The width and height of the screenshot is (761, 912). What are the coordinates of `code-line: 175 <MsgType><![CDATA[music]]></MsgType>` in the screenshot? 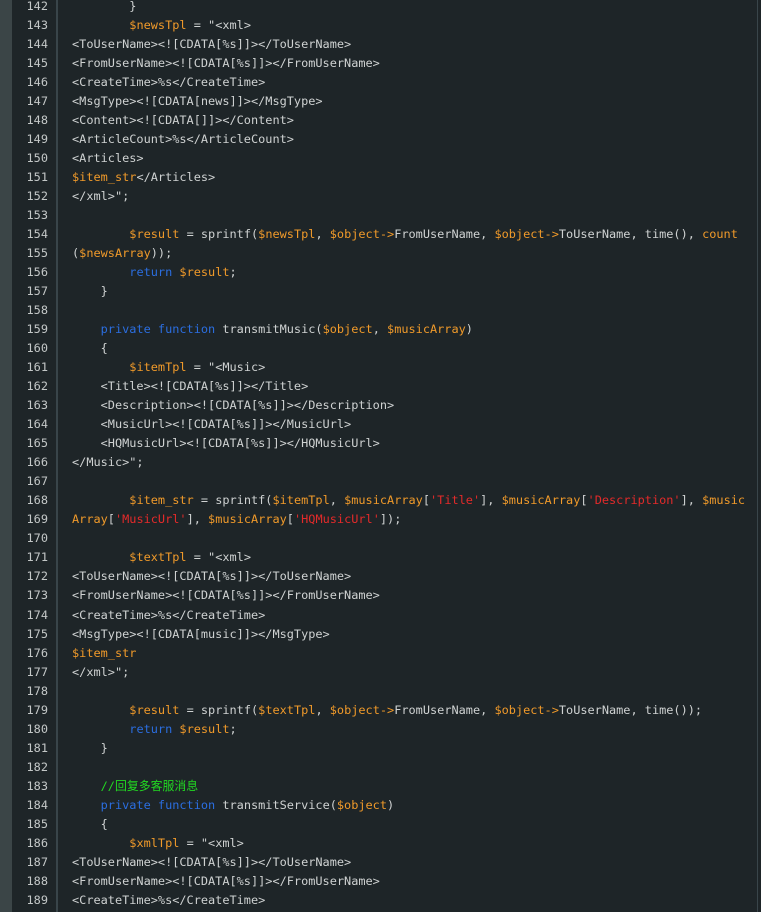 It's located at (380, 634).